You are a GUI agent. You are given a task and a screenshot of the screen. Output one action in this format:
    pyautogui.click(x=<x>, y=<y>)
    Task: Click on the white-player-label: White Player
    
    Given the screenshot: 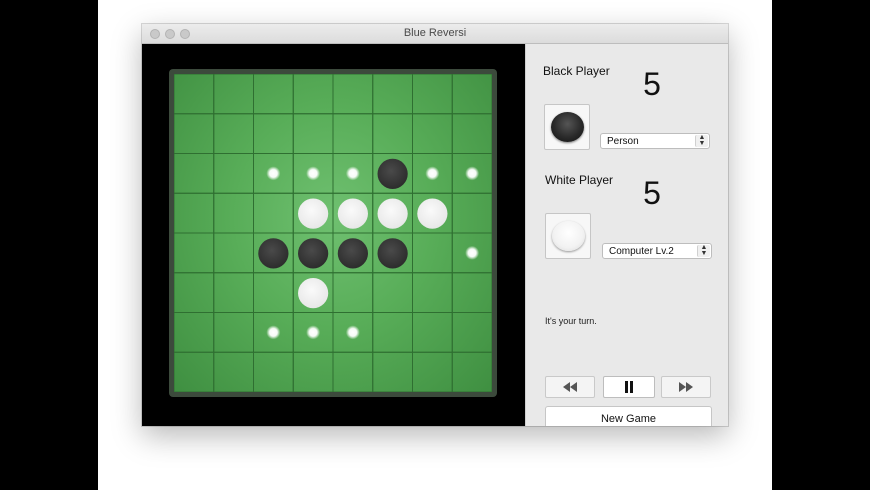 What is the action you would take?
    pyautogui.click(x=579, y=180)
    